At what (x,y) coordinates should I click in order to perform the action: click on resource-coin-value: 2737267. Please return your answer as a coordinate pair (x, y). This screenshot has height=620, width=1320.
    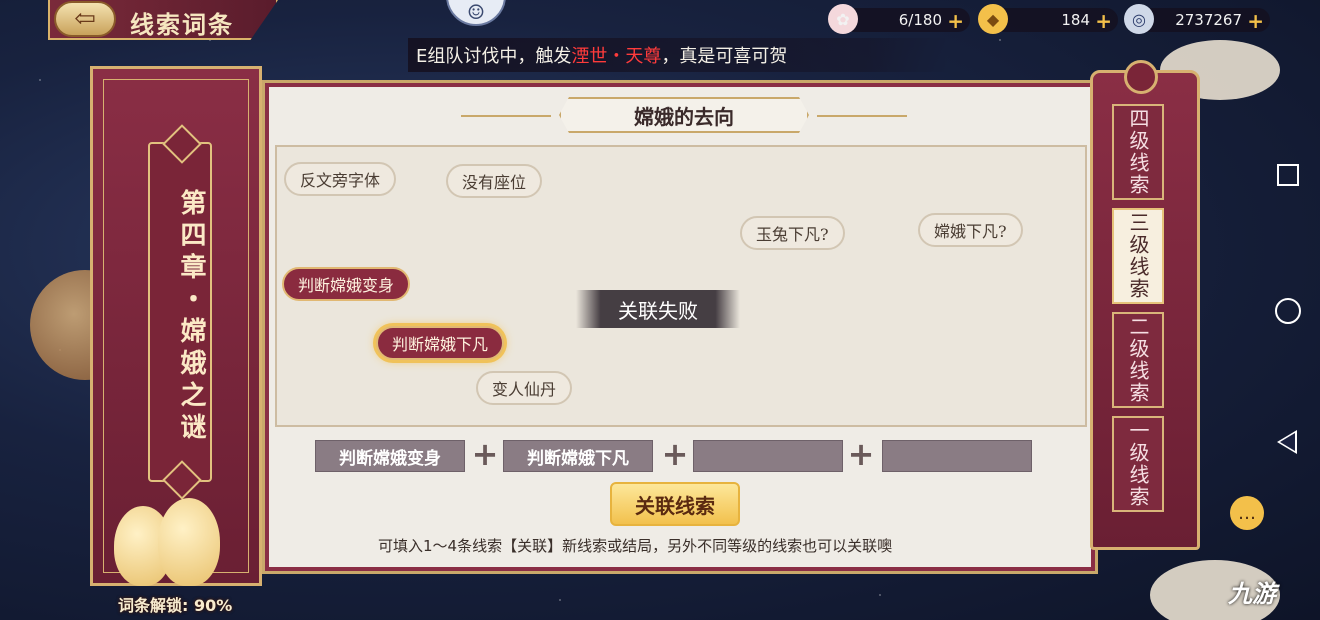
    Looking at the image, I should click on (1208, 20).